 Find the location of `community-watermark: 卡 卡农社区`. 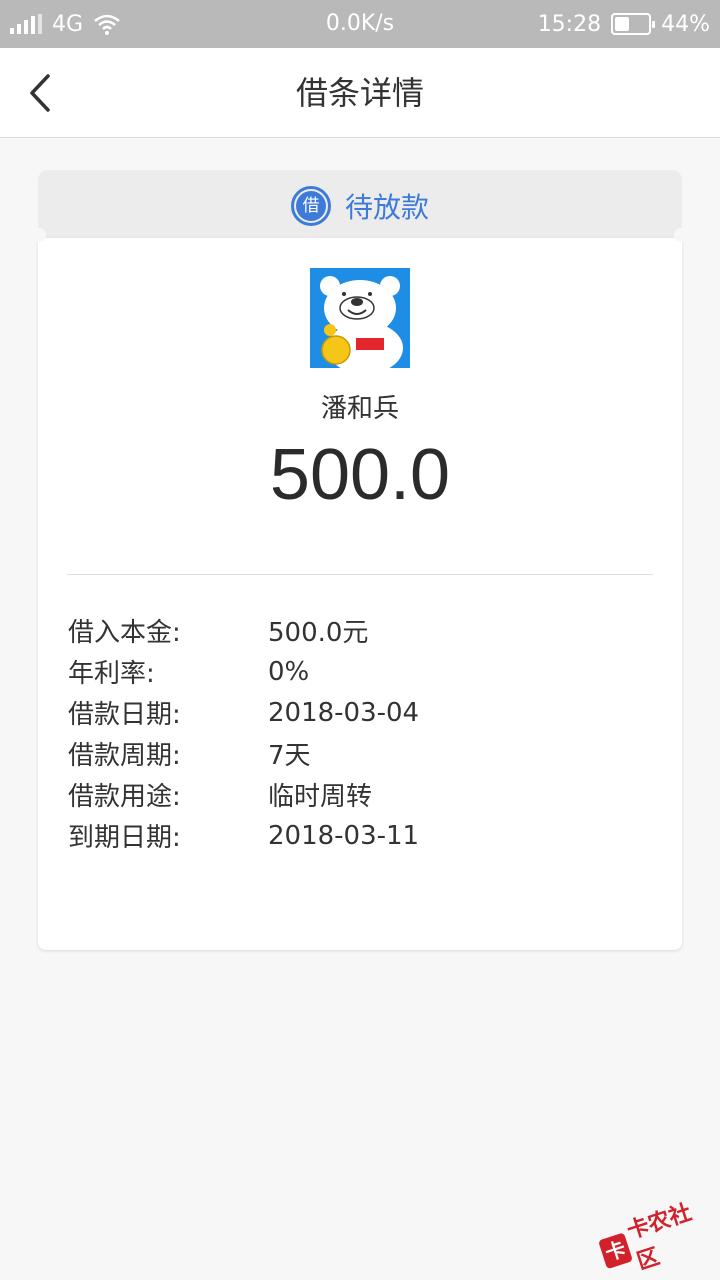

community-watermark: 卡 卡农社区 is located at coordinates (654, 1236).